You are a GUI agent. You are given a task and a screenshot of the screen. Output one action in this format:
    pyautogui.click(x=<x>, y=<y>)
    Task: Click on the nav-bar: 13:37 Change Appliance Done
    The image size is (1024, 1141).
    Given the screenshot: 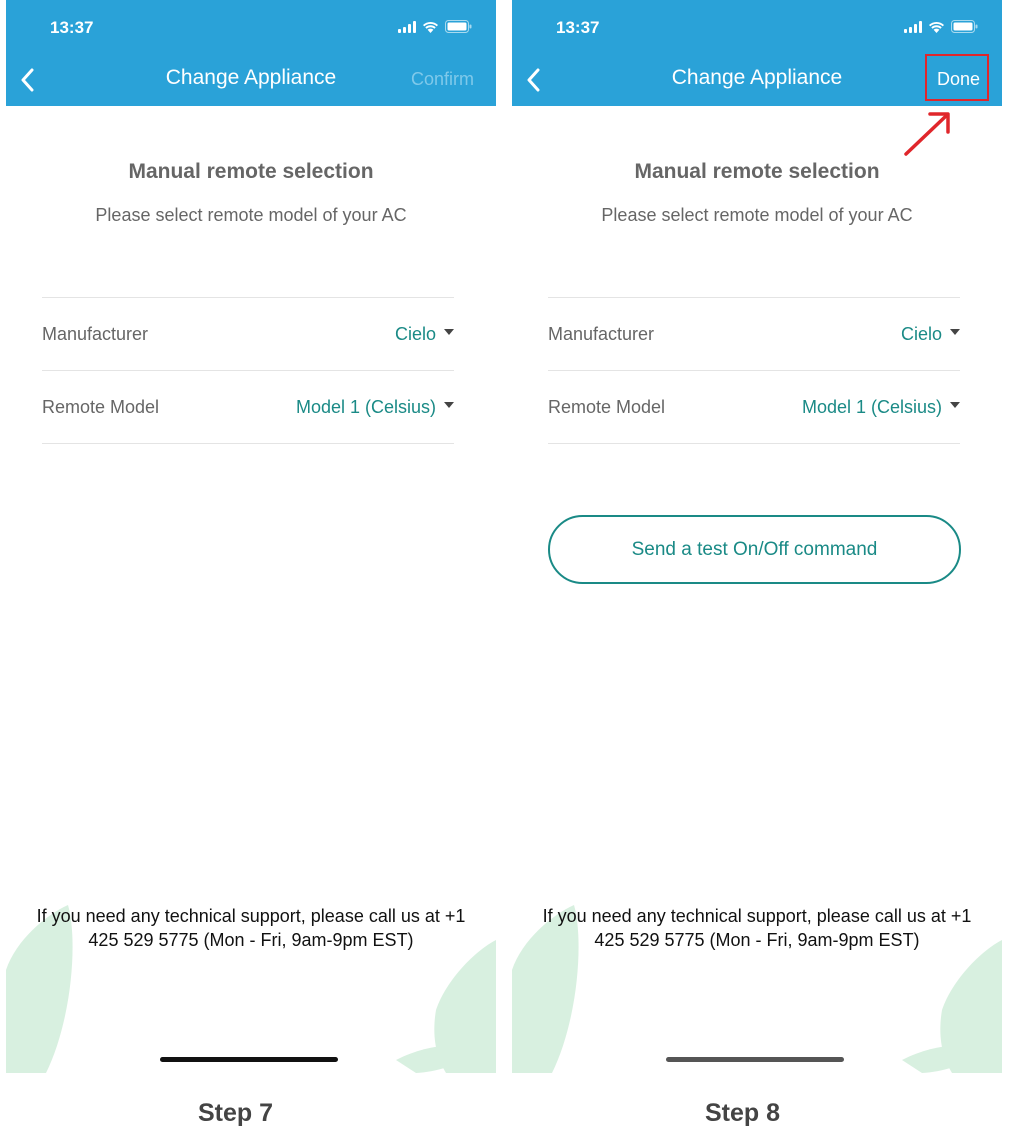 What is the action you would take?
    pyautogui.click(x=757, y=53)
    